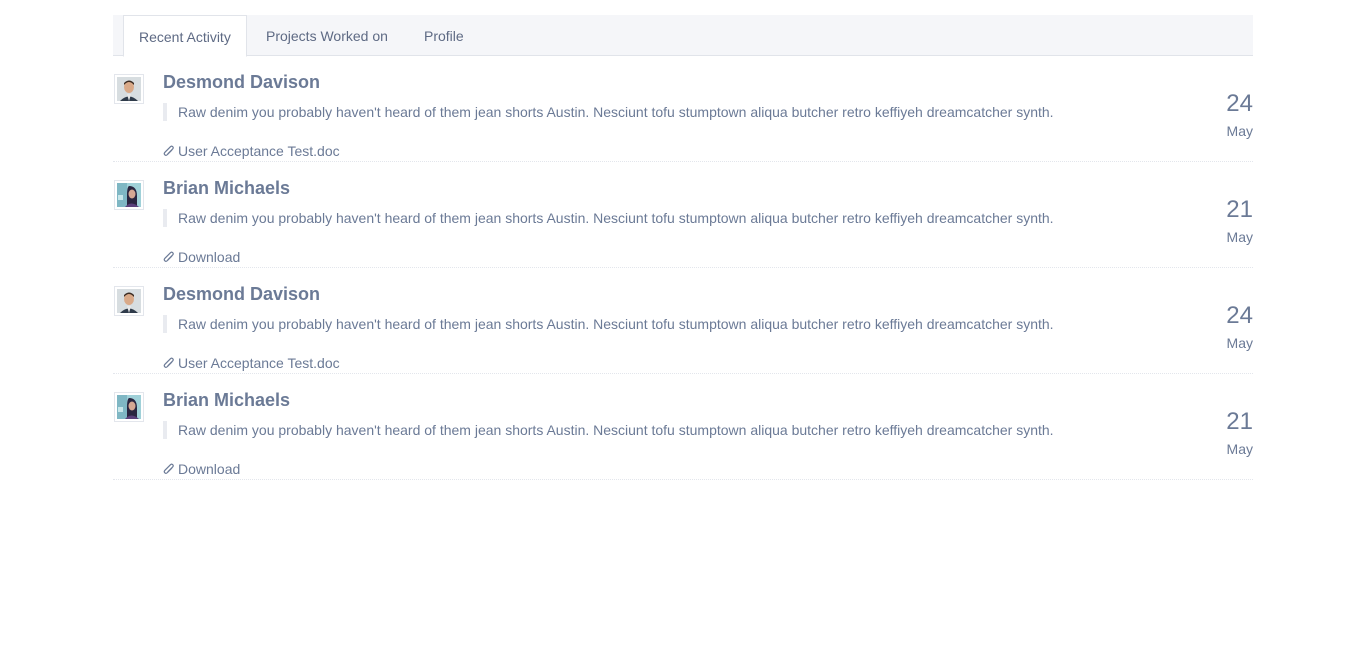  Describe the element at coordinates (327, 36) in the screenshot. I see `tab-projects-worked-on: Projects Worked on` at that location.